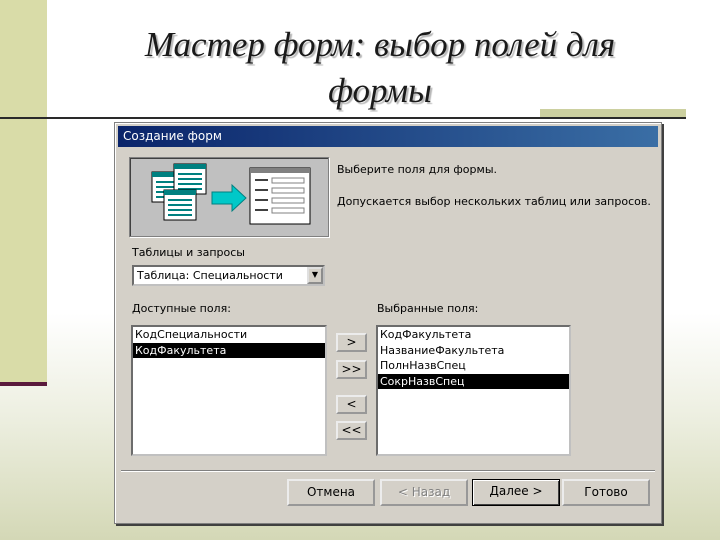 This screenshot has height=540, width=720. I want to click on back-button: < Назад, so click(424, 492).